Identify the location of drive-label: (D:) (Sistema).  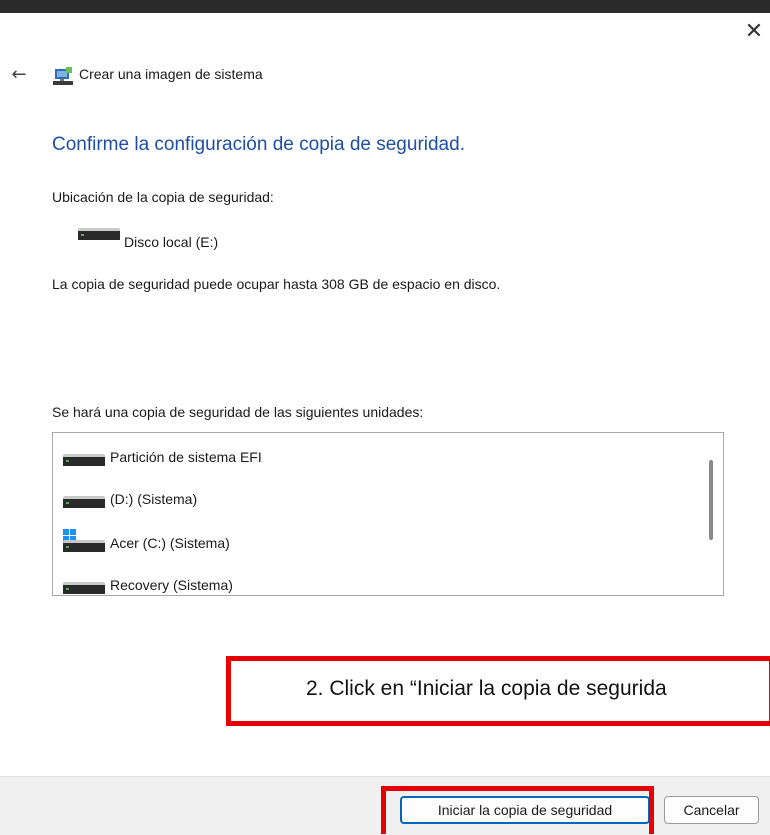
(154, 499).